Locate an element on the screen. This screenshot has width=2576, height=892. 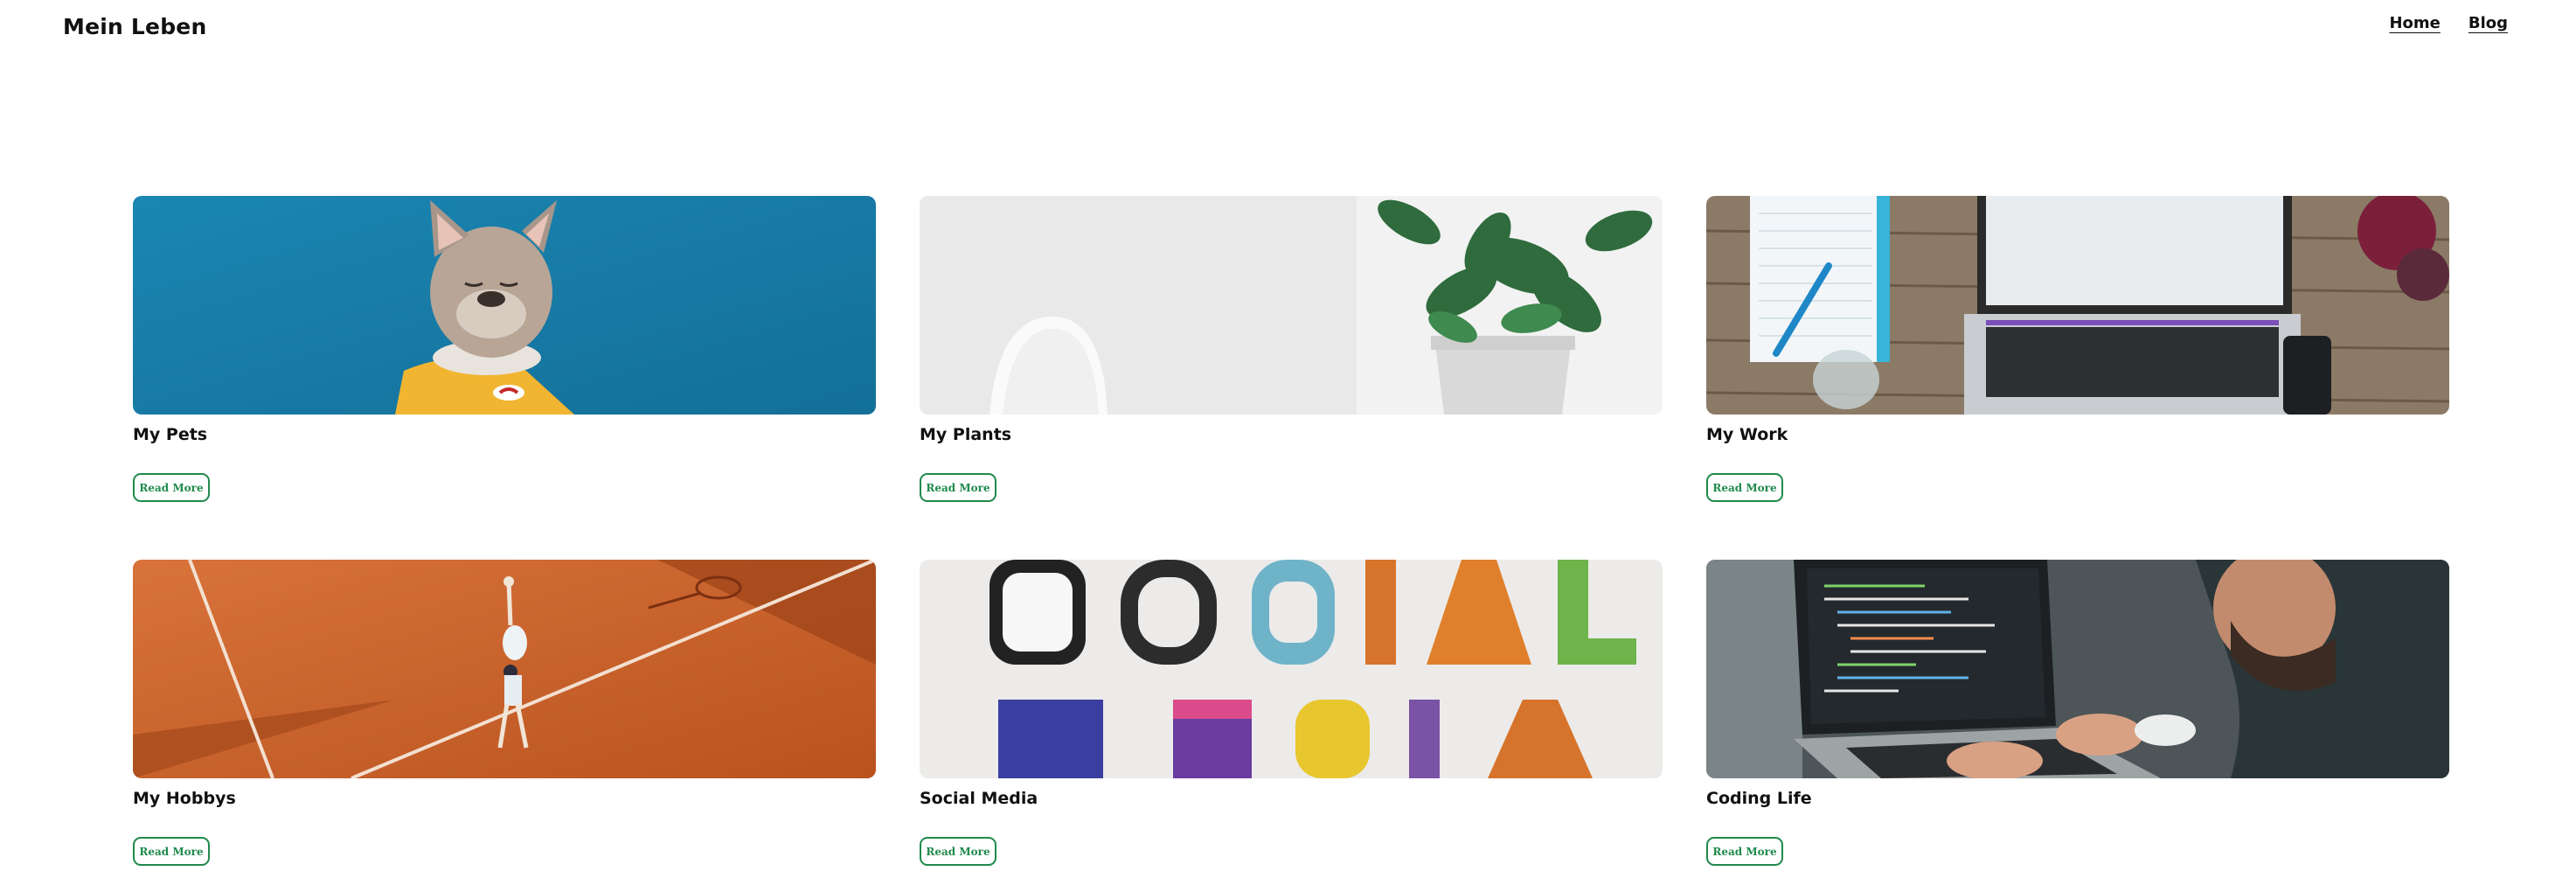
card-my-work: My Work Read More is located at coordinates (2078, 349).